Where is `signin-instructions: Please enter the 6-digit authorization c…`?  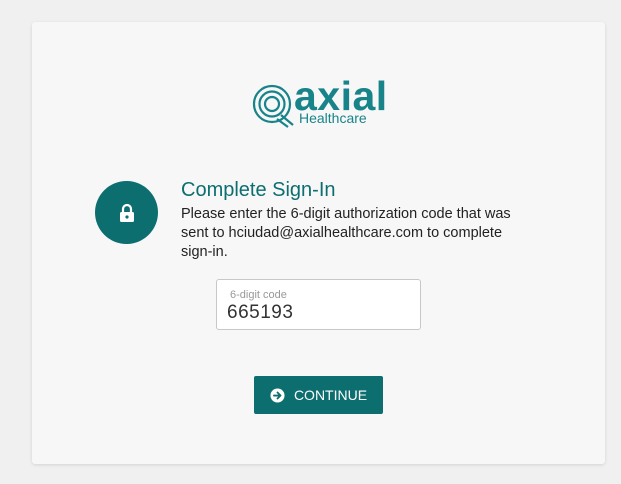 signin-instructions: Please enter the 6-digit authorization c… is located at coordinates (346, 233).